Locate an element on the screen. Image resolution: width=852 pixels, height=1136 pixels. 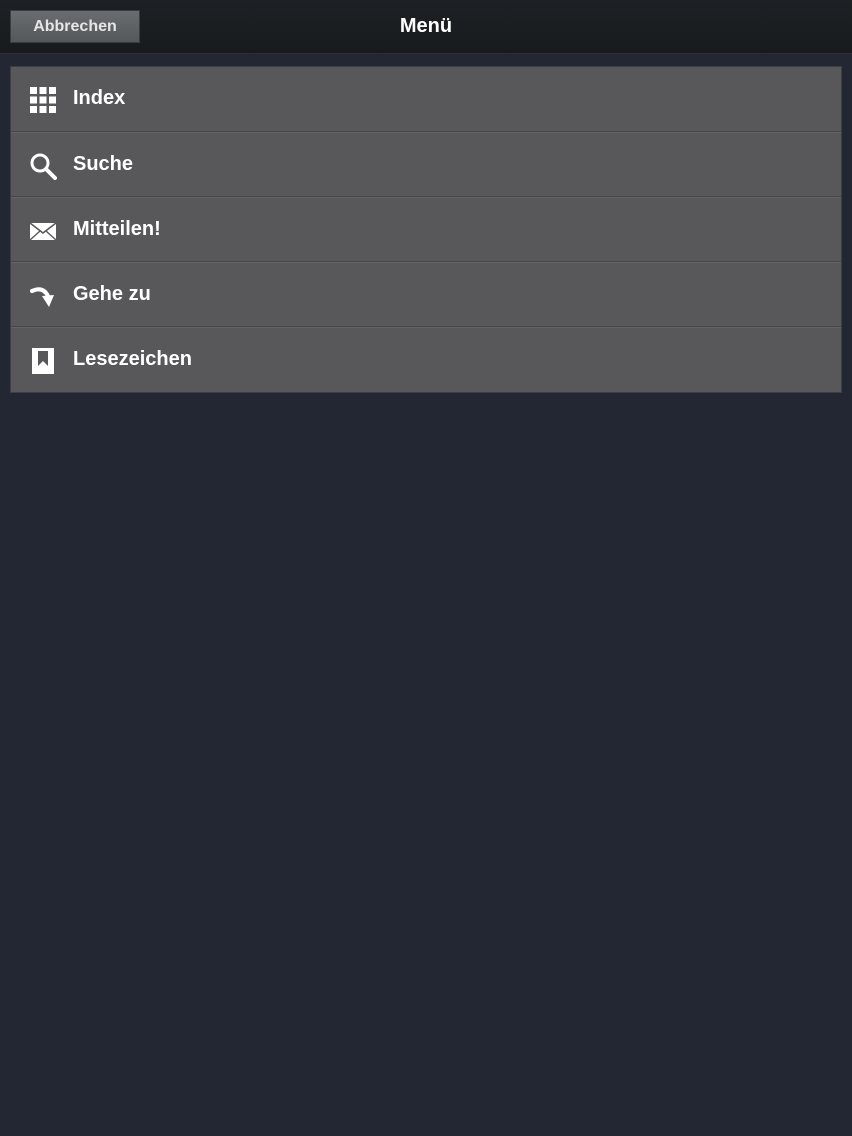
menu-item-label: Index is located at coordinates (99, 98).